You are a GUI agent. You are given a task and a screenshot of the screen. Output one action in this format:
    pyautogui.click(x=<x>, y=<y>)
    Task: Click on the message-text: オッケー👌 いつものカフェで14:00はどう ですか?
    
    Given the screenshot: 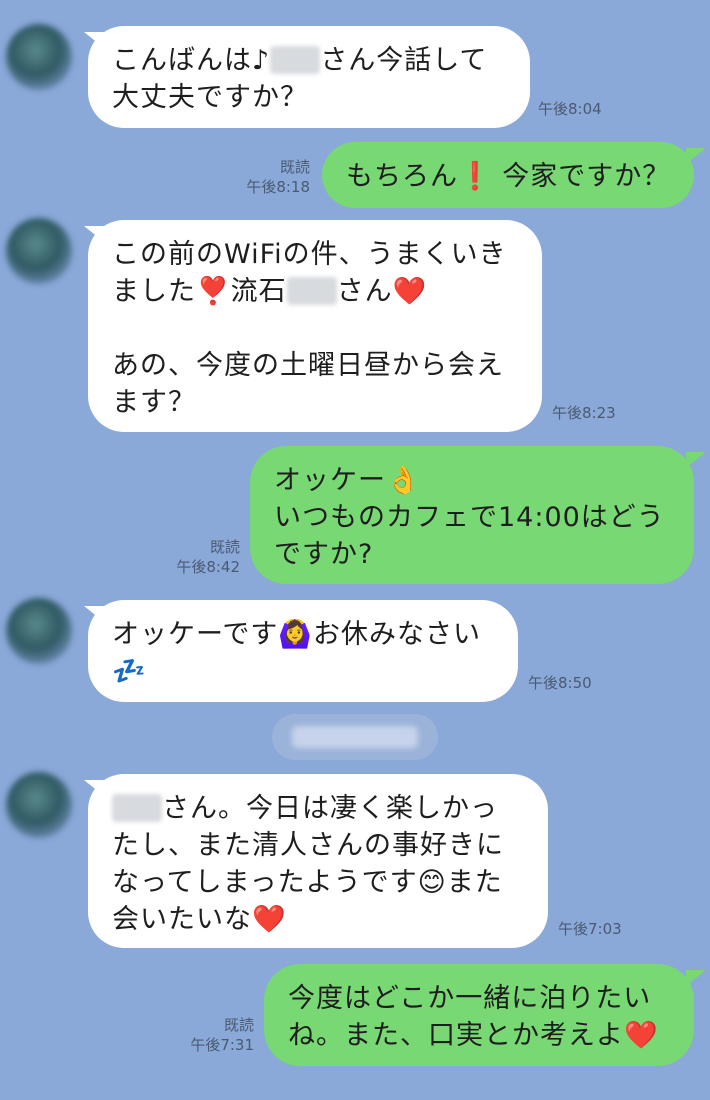 What is the action you would take?
    pyautogui.click(x=469, y=517)
    